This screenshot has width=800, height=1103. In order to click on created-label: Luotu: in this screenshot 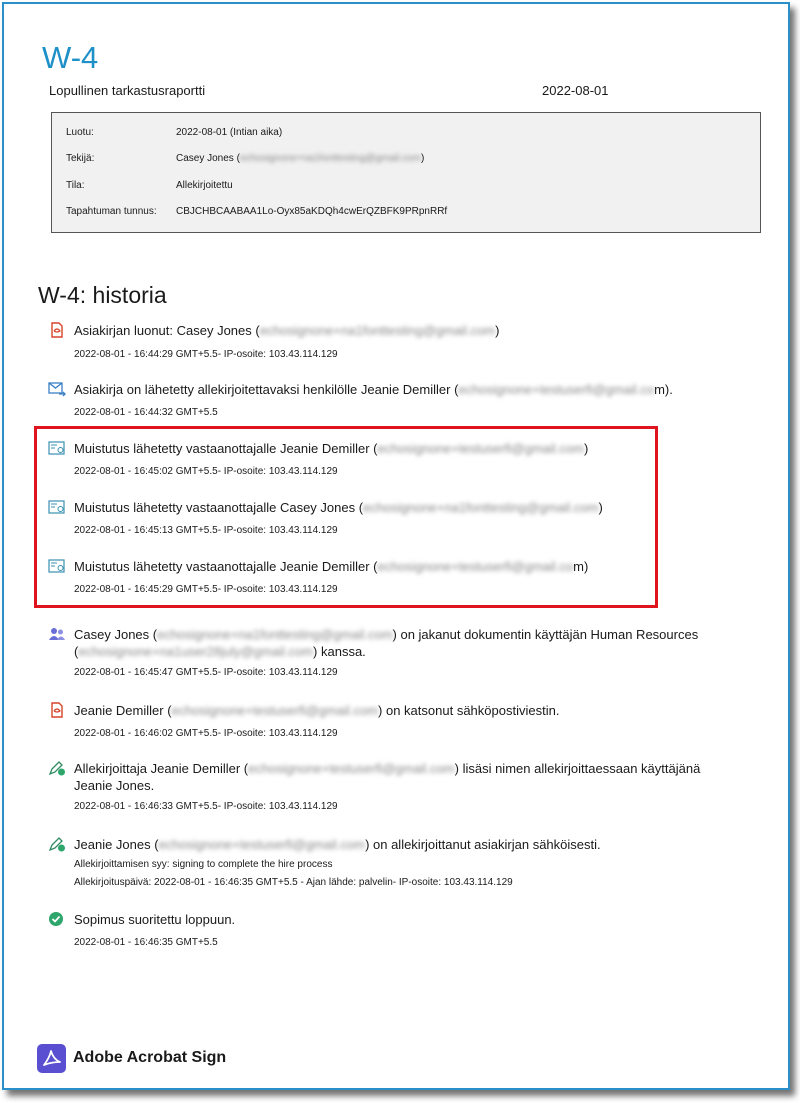, I will do `click(80, 132)`.